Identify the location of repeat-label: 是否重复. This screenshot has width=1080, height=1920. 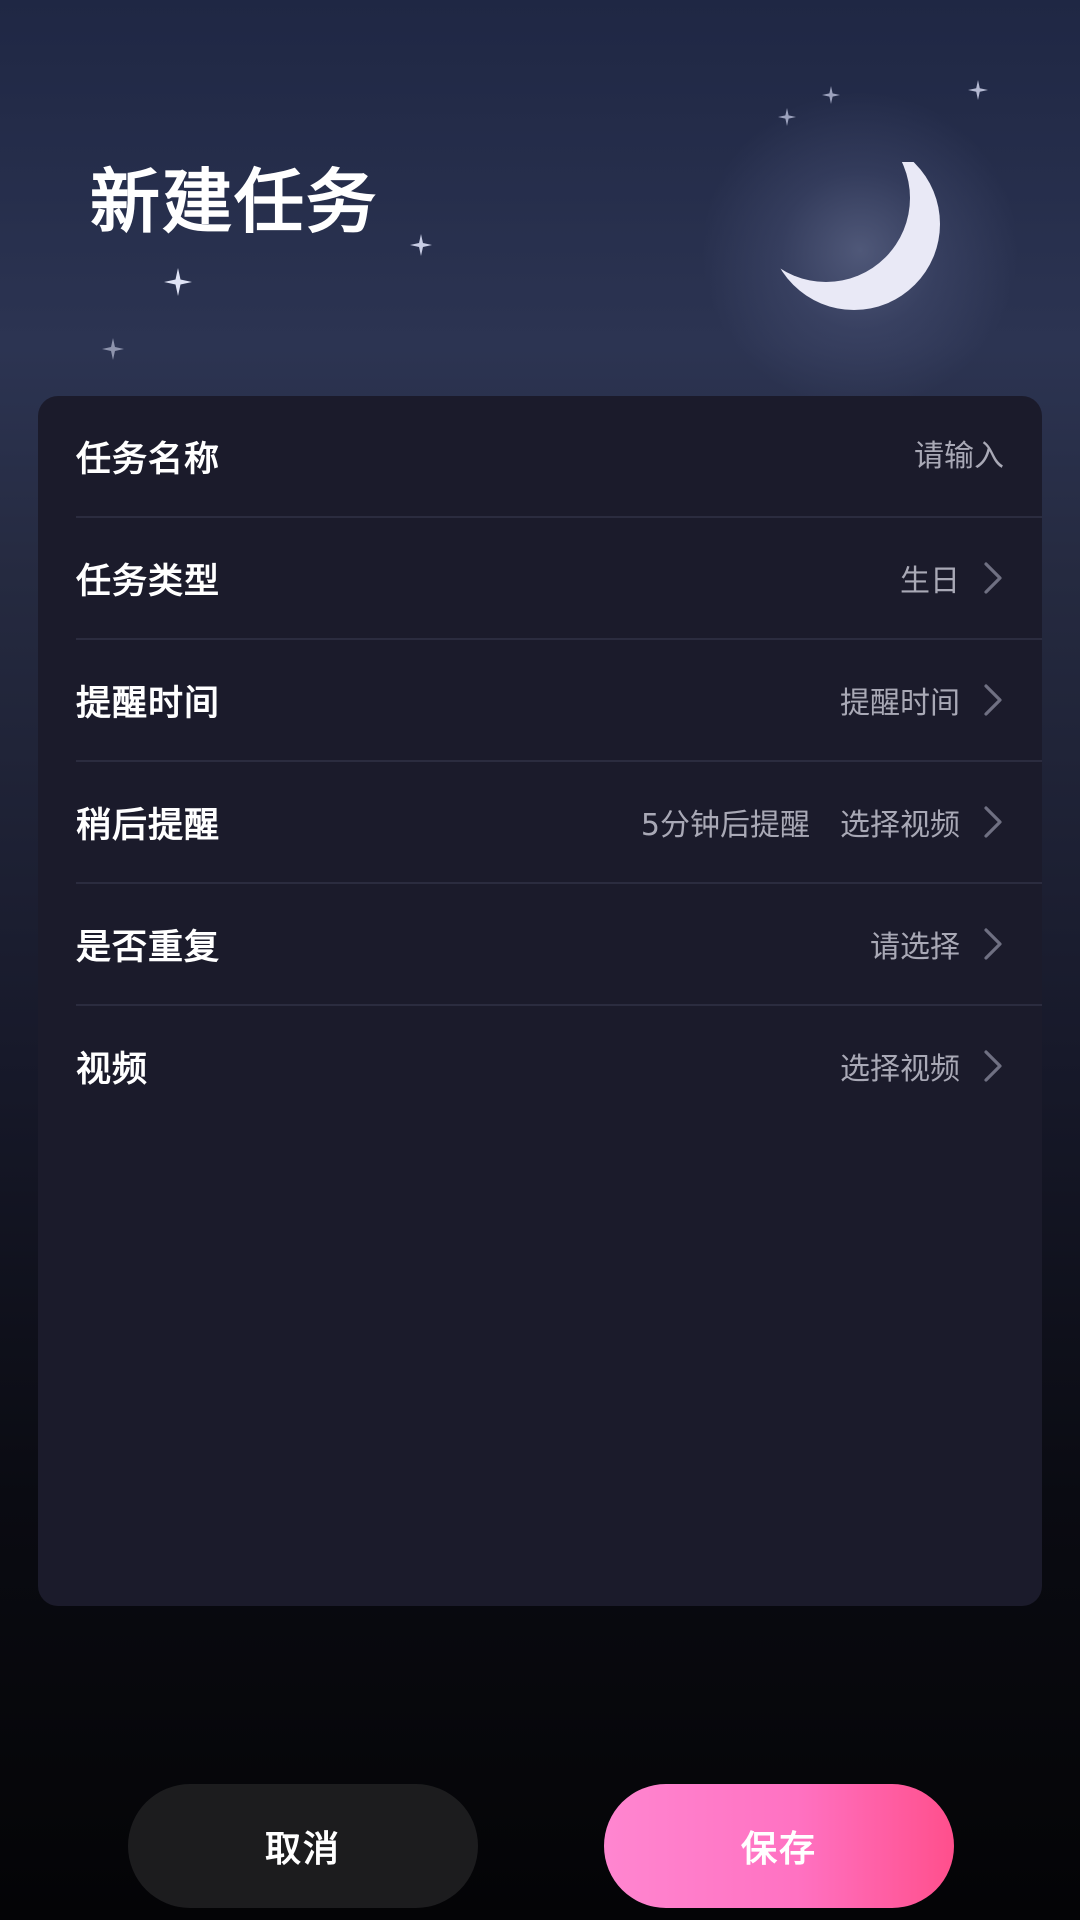
(148, 947).